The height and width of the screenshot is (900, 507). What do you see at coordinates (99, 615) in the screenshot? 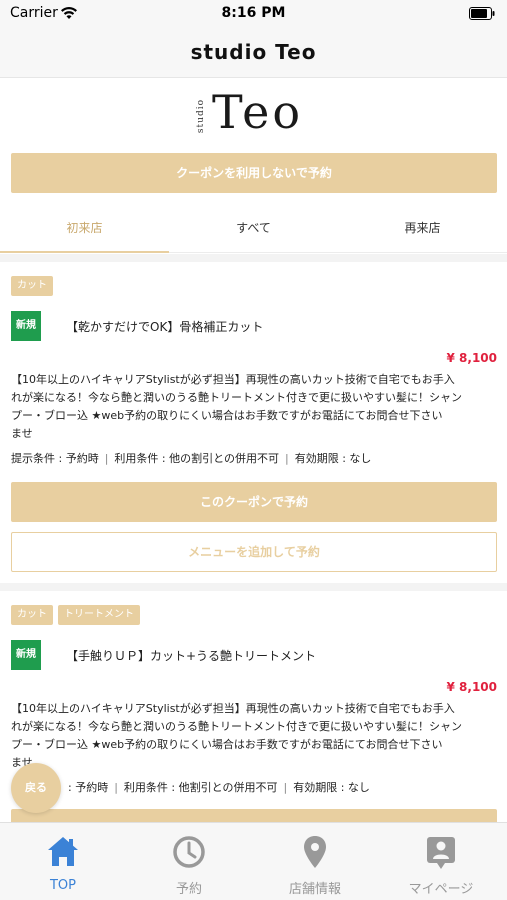
I see `category-tag: トリートメント` at bounding box center [99, 615].